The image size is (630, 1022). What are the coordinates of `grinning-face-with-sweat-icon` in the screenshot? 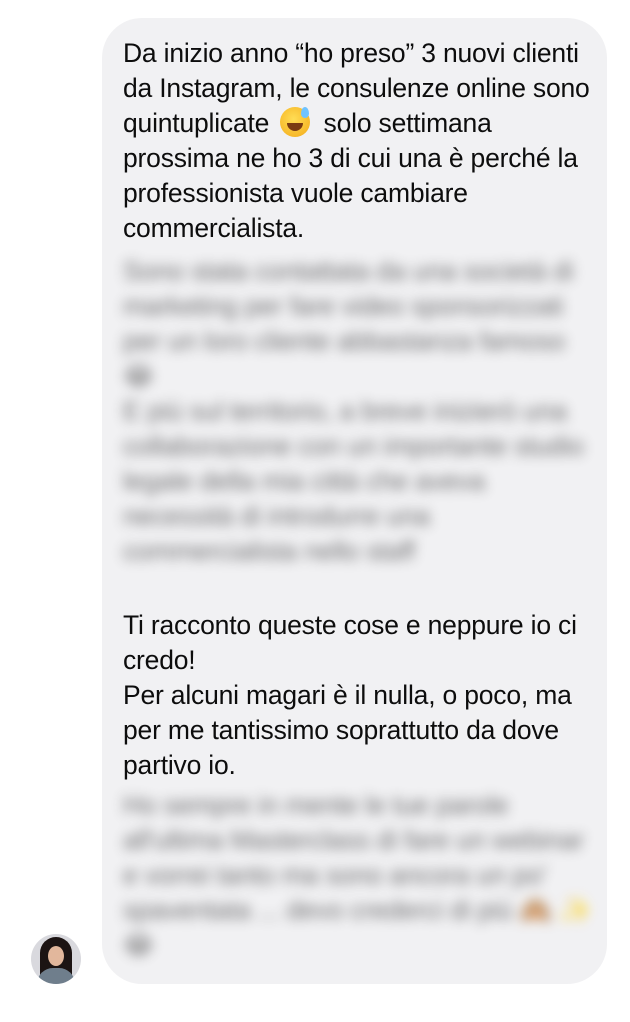 It's located at (295, 122).